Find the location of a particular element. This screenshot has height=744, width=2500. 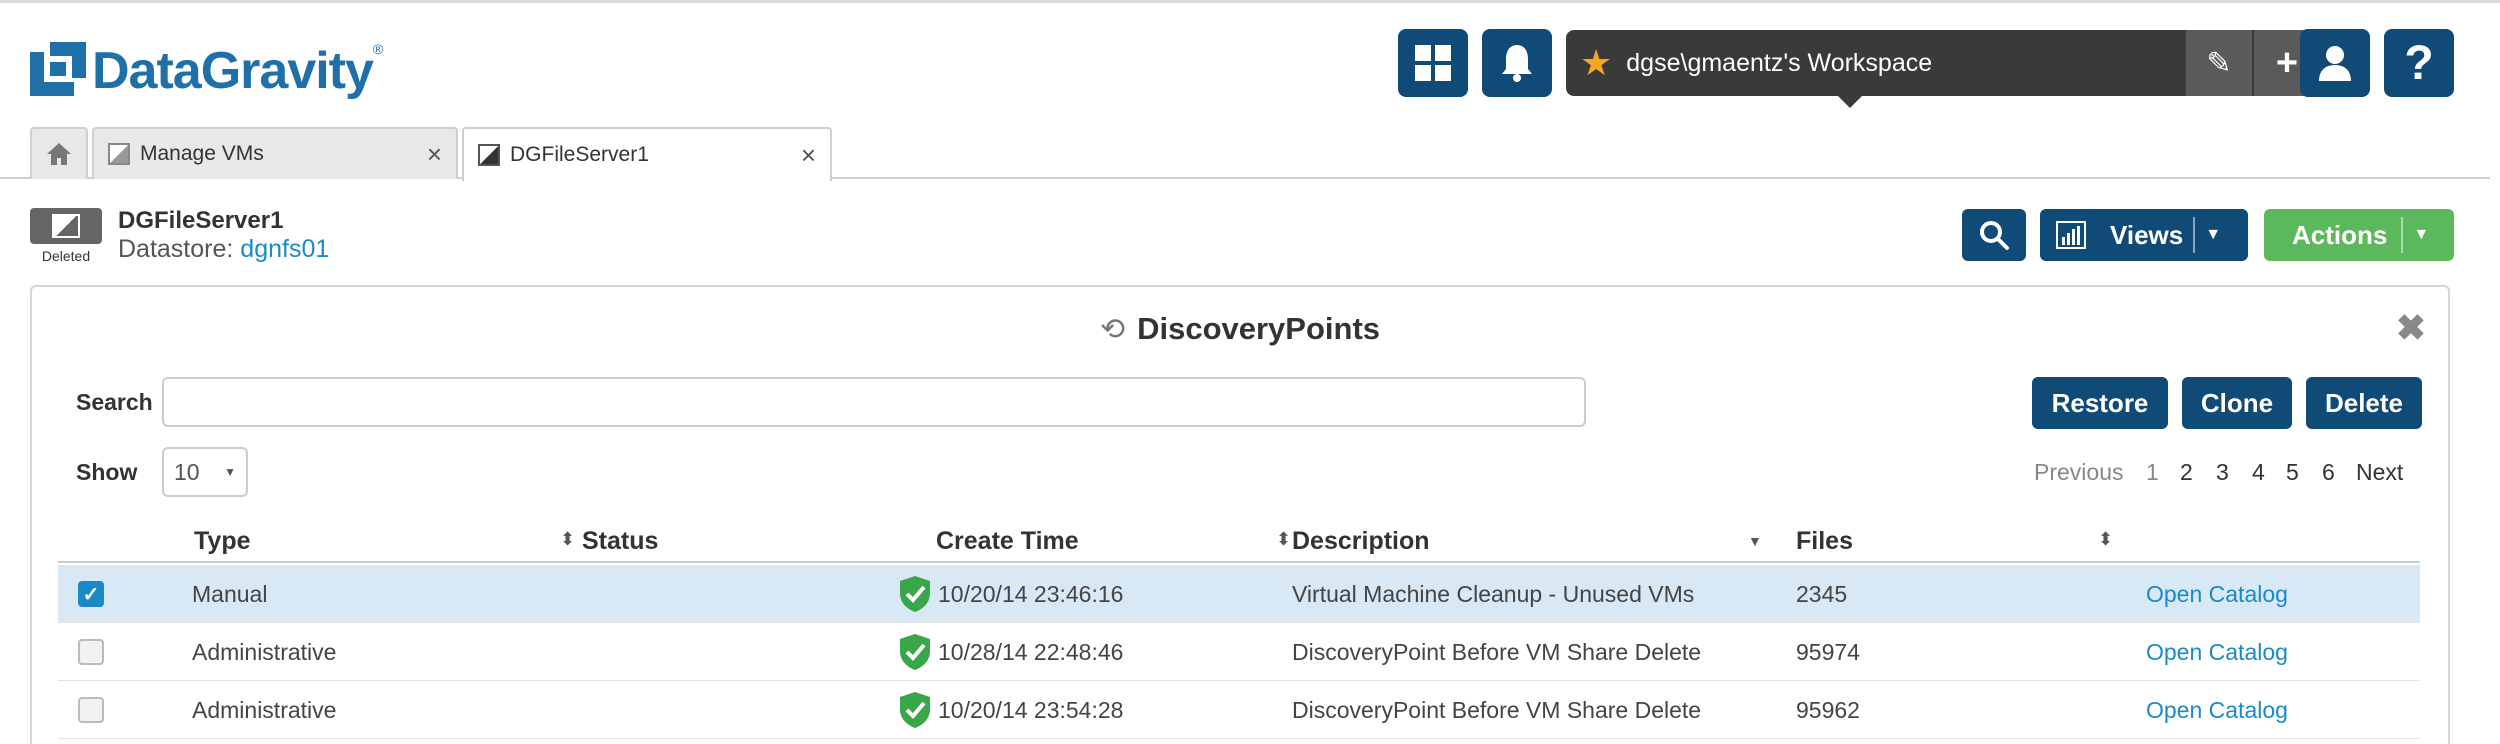

logo: DataGravity® is located at coordinates (206, 71).